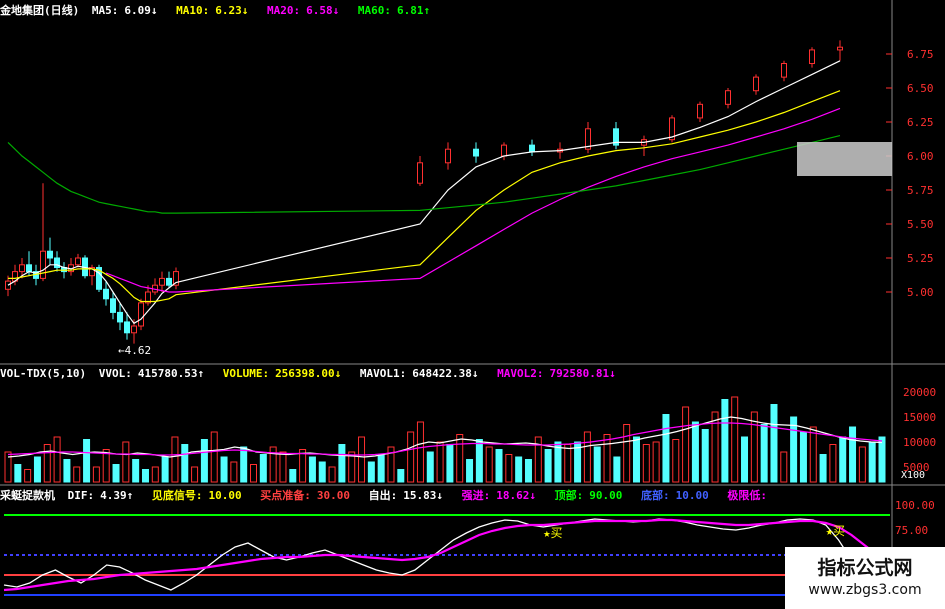  What do you see at coordinates (919, 417) in the screenshot?
I see `volume-tick-label: 15000` at bounding box center [919, 417].